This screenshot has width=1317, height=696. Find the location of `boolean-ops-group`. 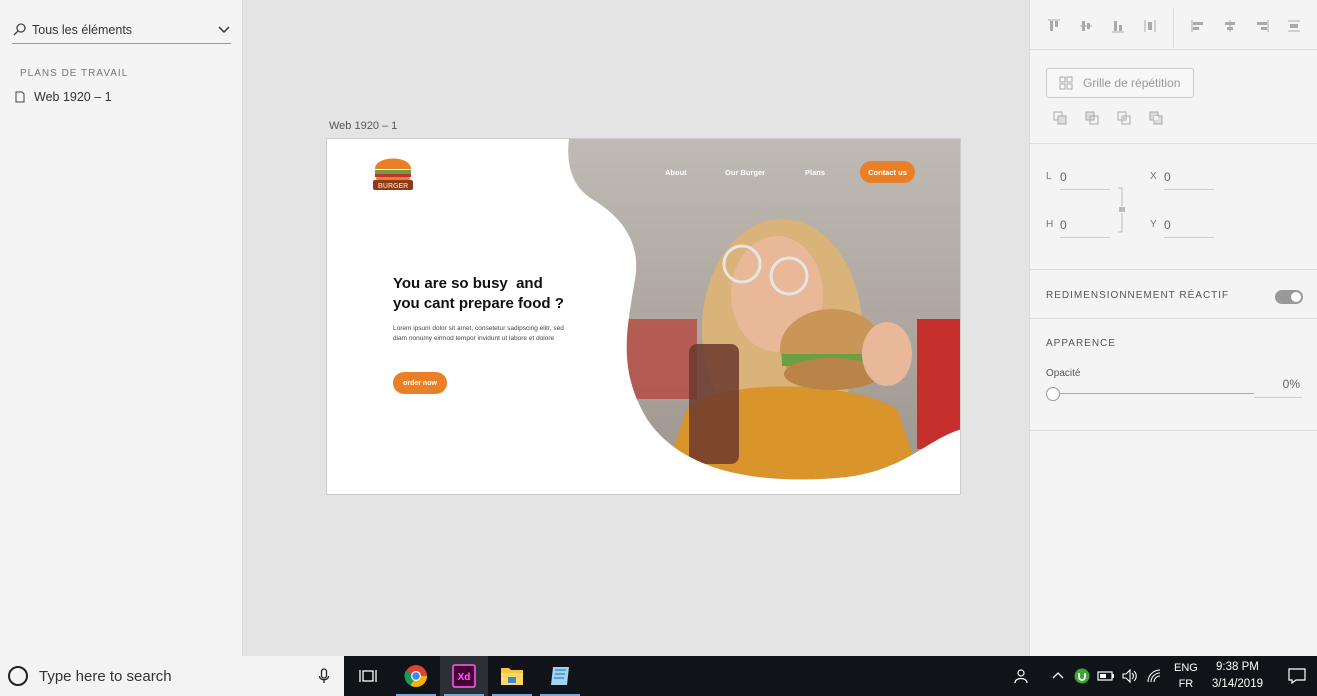

boolean-ops-group is located at coordinates (1108, 118).